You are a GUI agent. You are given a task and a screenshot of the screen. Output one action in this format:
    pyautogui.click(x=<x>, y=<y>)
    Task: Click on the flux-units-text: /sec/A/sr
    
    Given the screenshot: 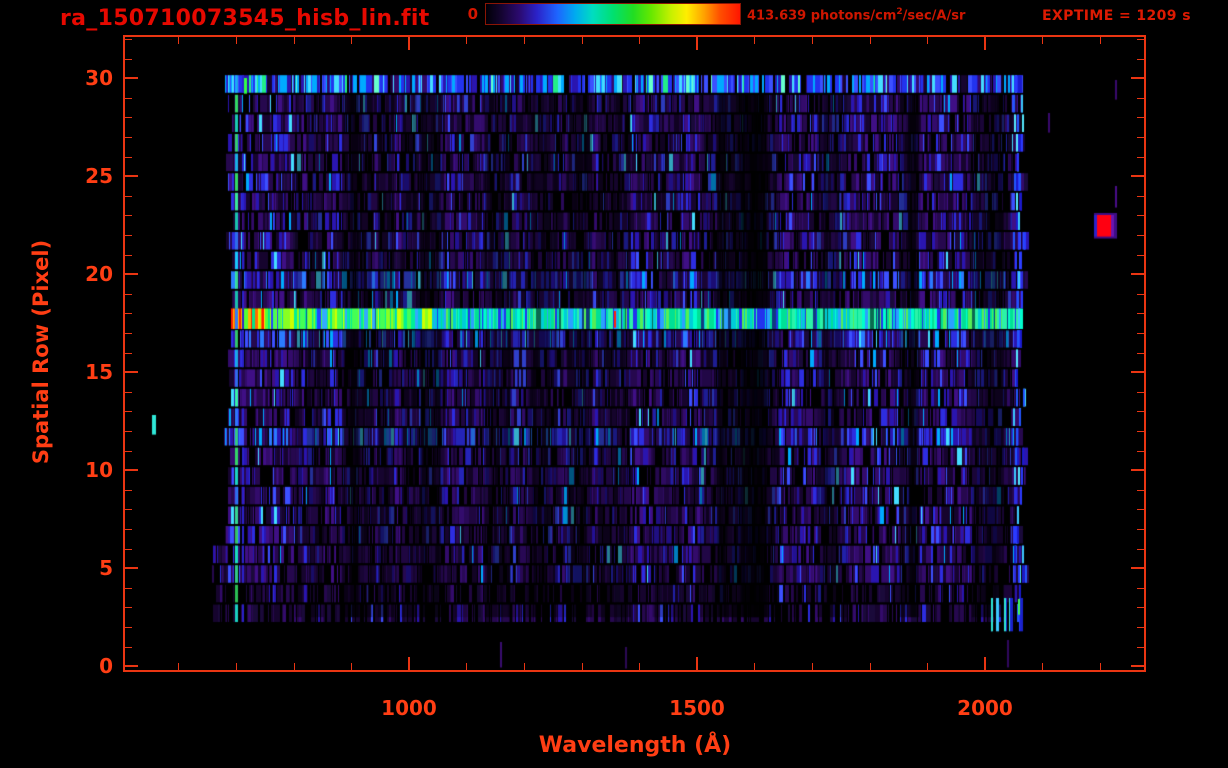 What is the action you would take?
    pyautogui.click(x=934, y=16)
    